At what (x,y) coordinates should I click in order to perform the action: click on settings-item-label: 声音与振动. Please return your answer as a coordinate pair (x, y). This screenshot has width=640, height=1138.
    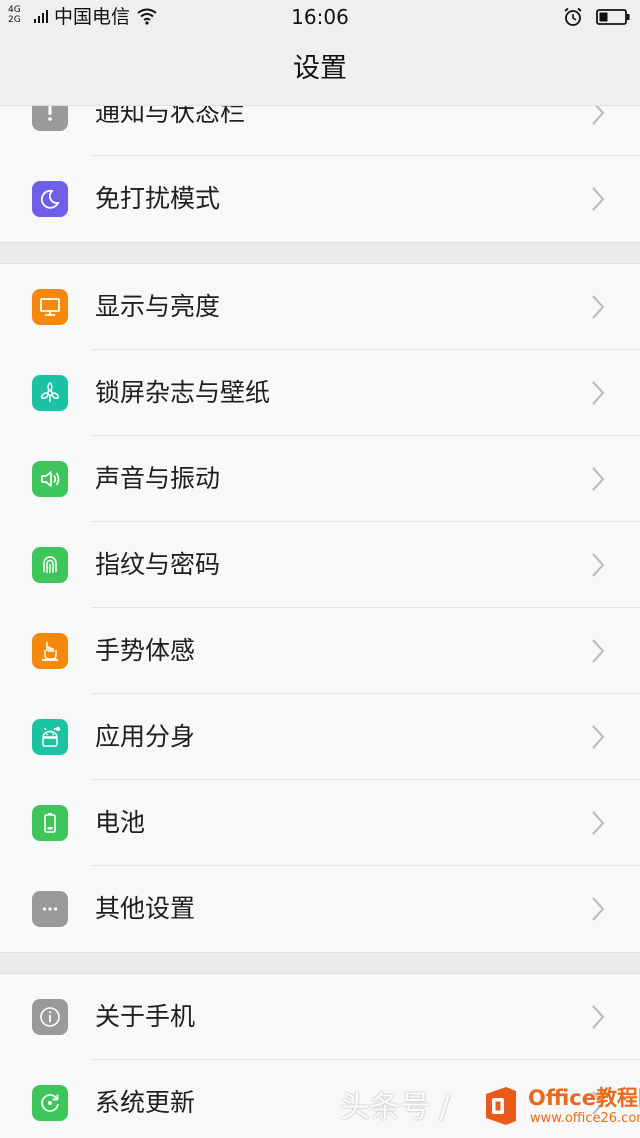
    Looking at the image, I should click on (158, 478).